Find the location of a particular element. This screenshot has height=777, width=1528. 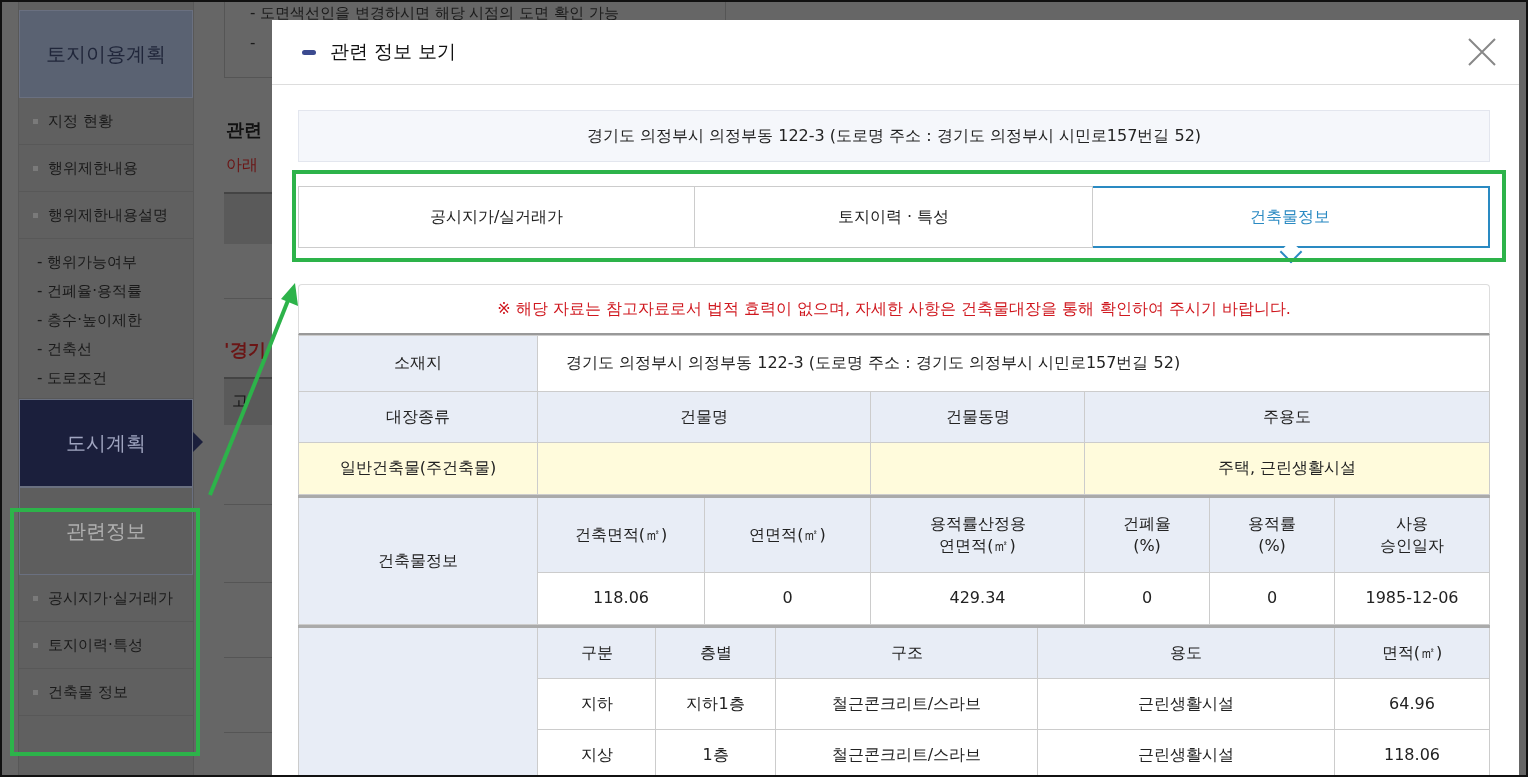

sidebar-subitem: - 건폐율·용적률 is located at coordinates (115, 291).